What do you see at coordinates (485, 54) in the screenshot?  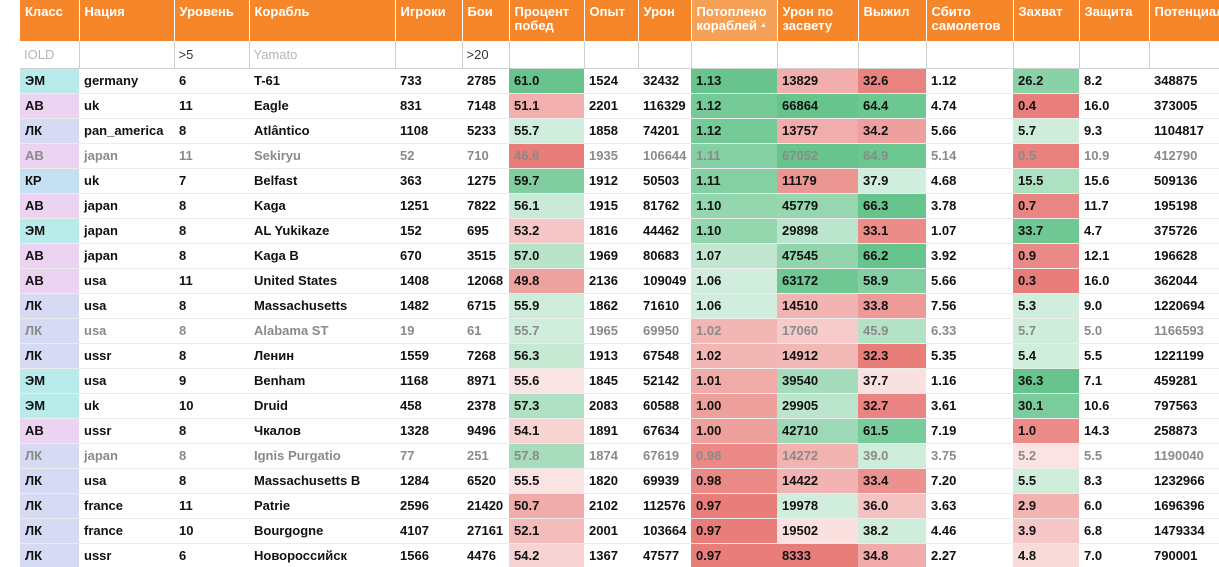 I see `filter-input-battles` at bounding box center [485, 54].